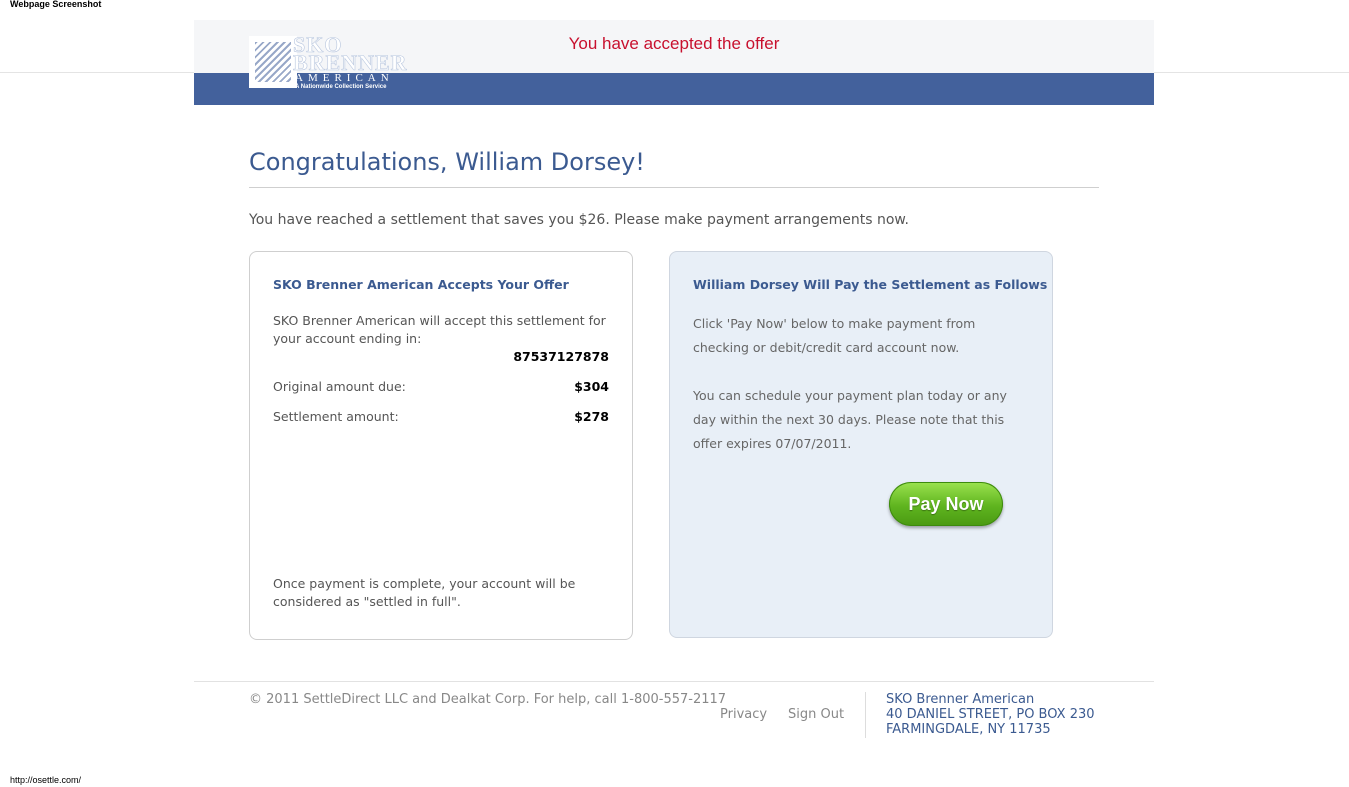 This screenshot has width=1349, height=787. What do you see at coordinates (339, 386) in the screenshot?
I see `original-amount-label: Original amount due:` at bounding box center [339, 386].